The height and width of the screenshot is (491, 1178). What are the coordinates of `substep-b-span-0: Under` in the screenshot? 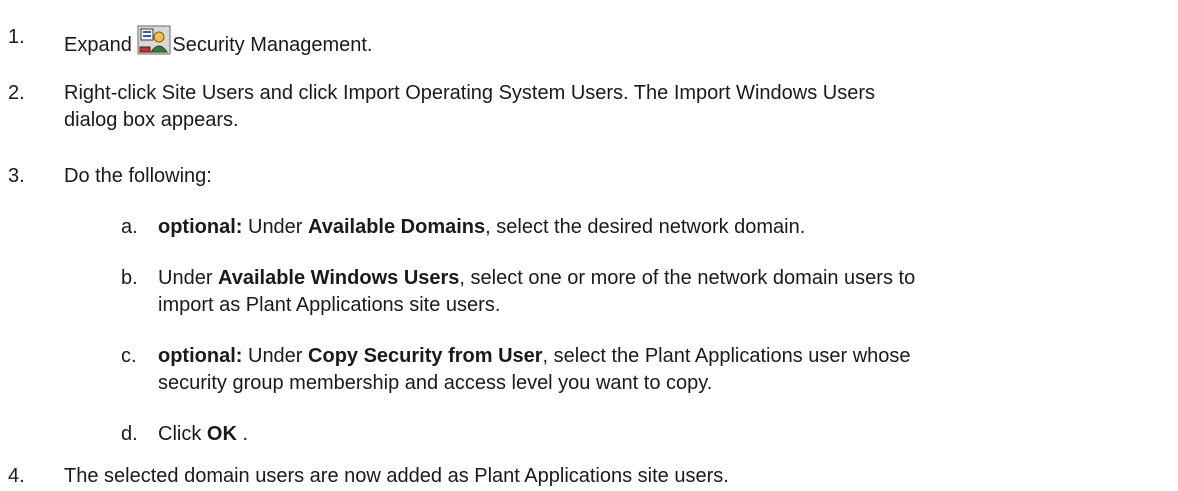 It's located at (188, 278).